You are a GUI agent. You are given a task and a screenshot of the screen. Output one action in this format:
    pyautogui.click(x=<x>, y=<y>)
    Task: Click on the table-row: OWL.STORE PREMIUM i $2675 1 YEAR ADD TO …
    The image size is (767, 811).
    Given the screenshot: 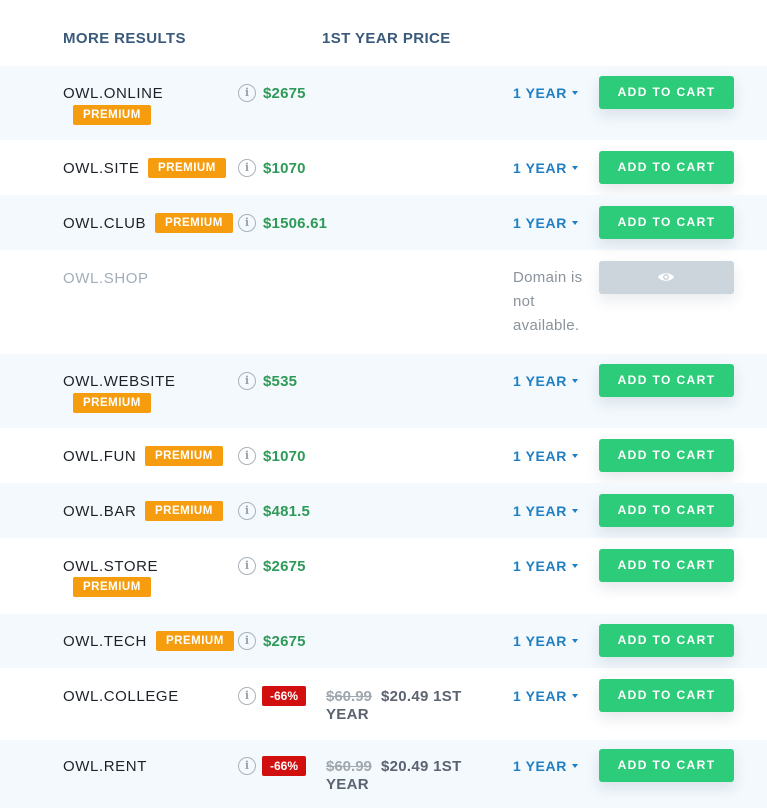 What is the action you would take?
    pyautogui.click(x=383, y=576)
    